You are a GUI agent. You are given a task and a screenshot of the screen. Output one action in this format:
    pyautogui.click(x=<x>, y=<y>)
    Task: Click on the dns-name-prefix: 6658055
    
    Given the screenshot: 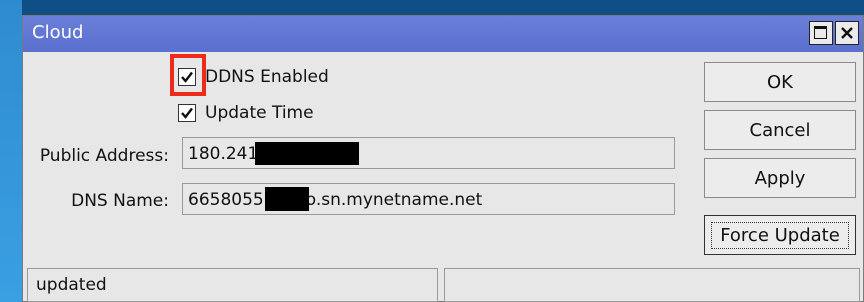 What is the action you would take?
    pyautogui.click(x=226, y=200)
    